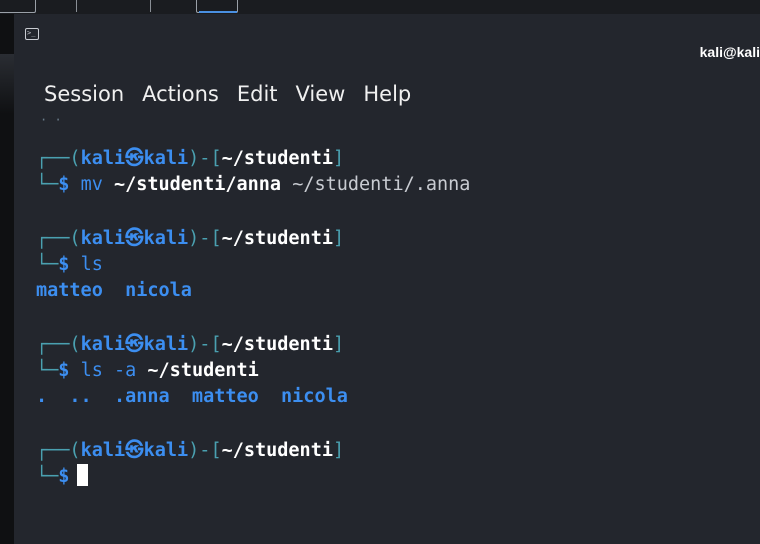  Describe the element at coordinates (180, 94) in the screenshot. I see `menu-actions: Actions` at that location.